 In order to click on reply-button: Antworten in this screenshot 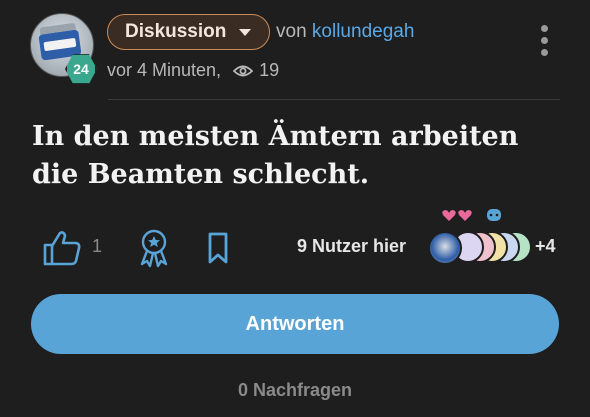, I will do `click(295, 324)`.